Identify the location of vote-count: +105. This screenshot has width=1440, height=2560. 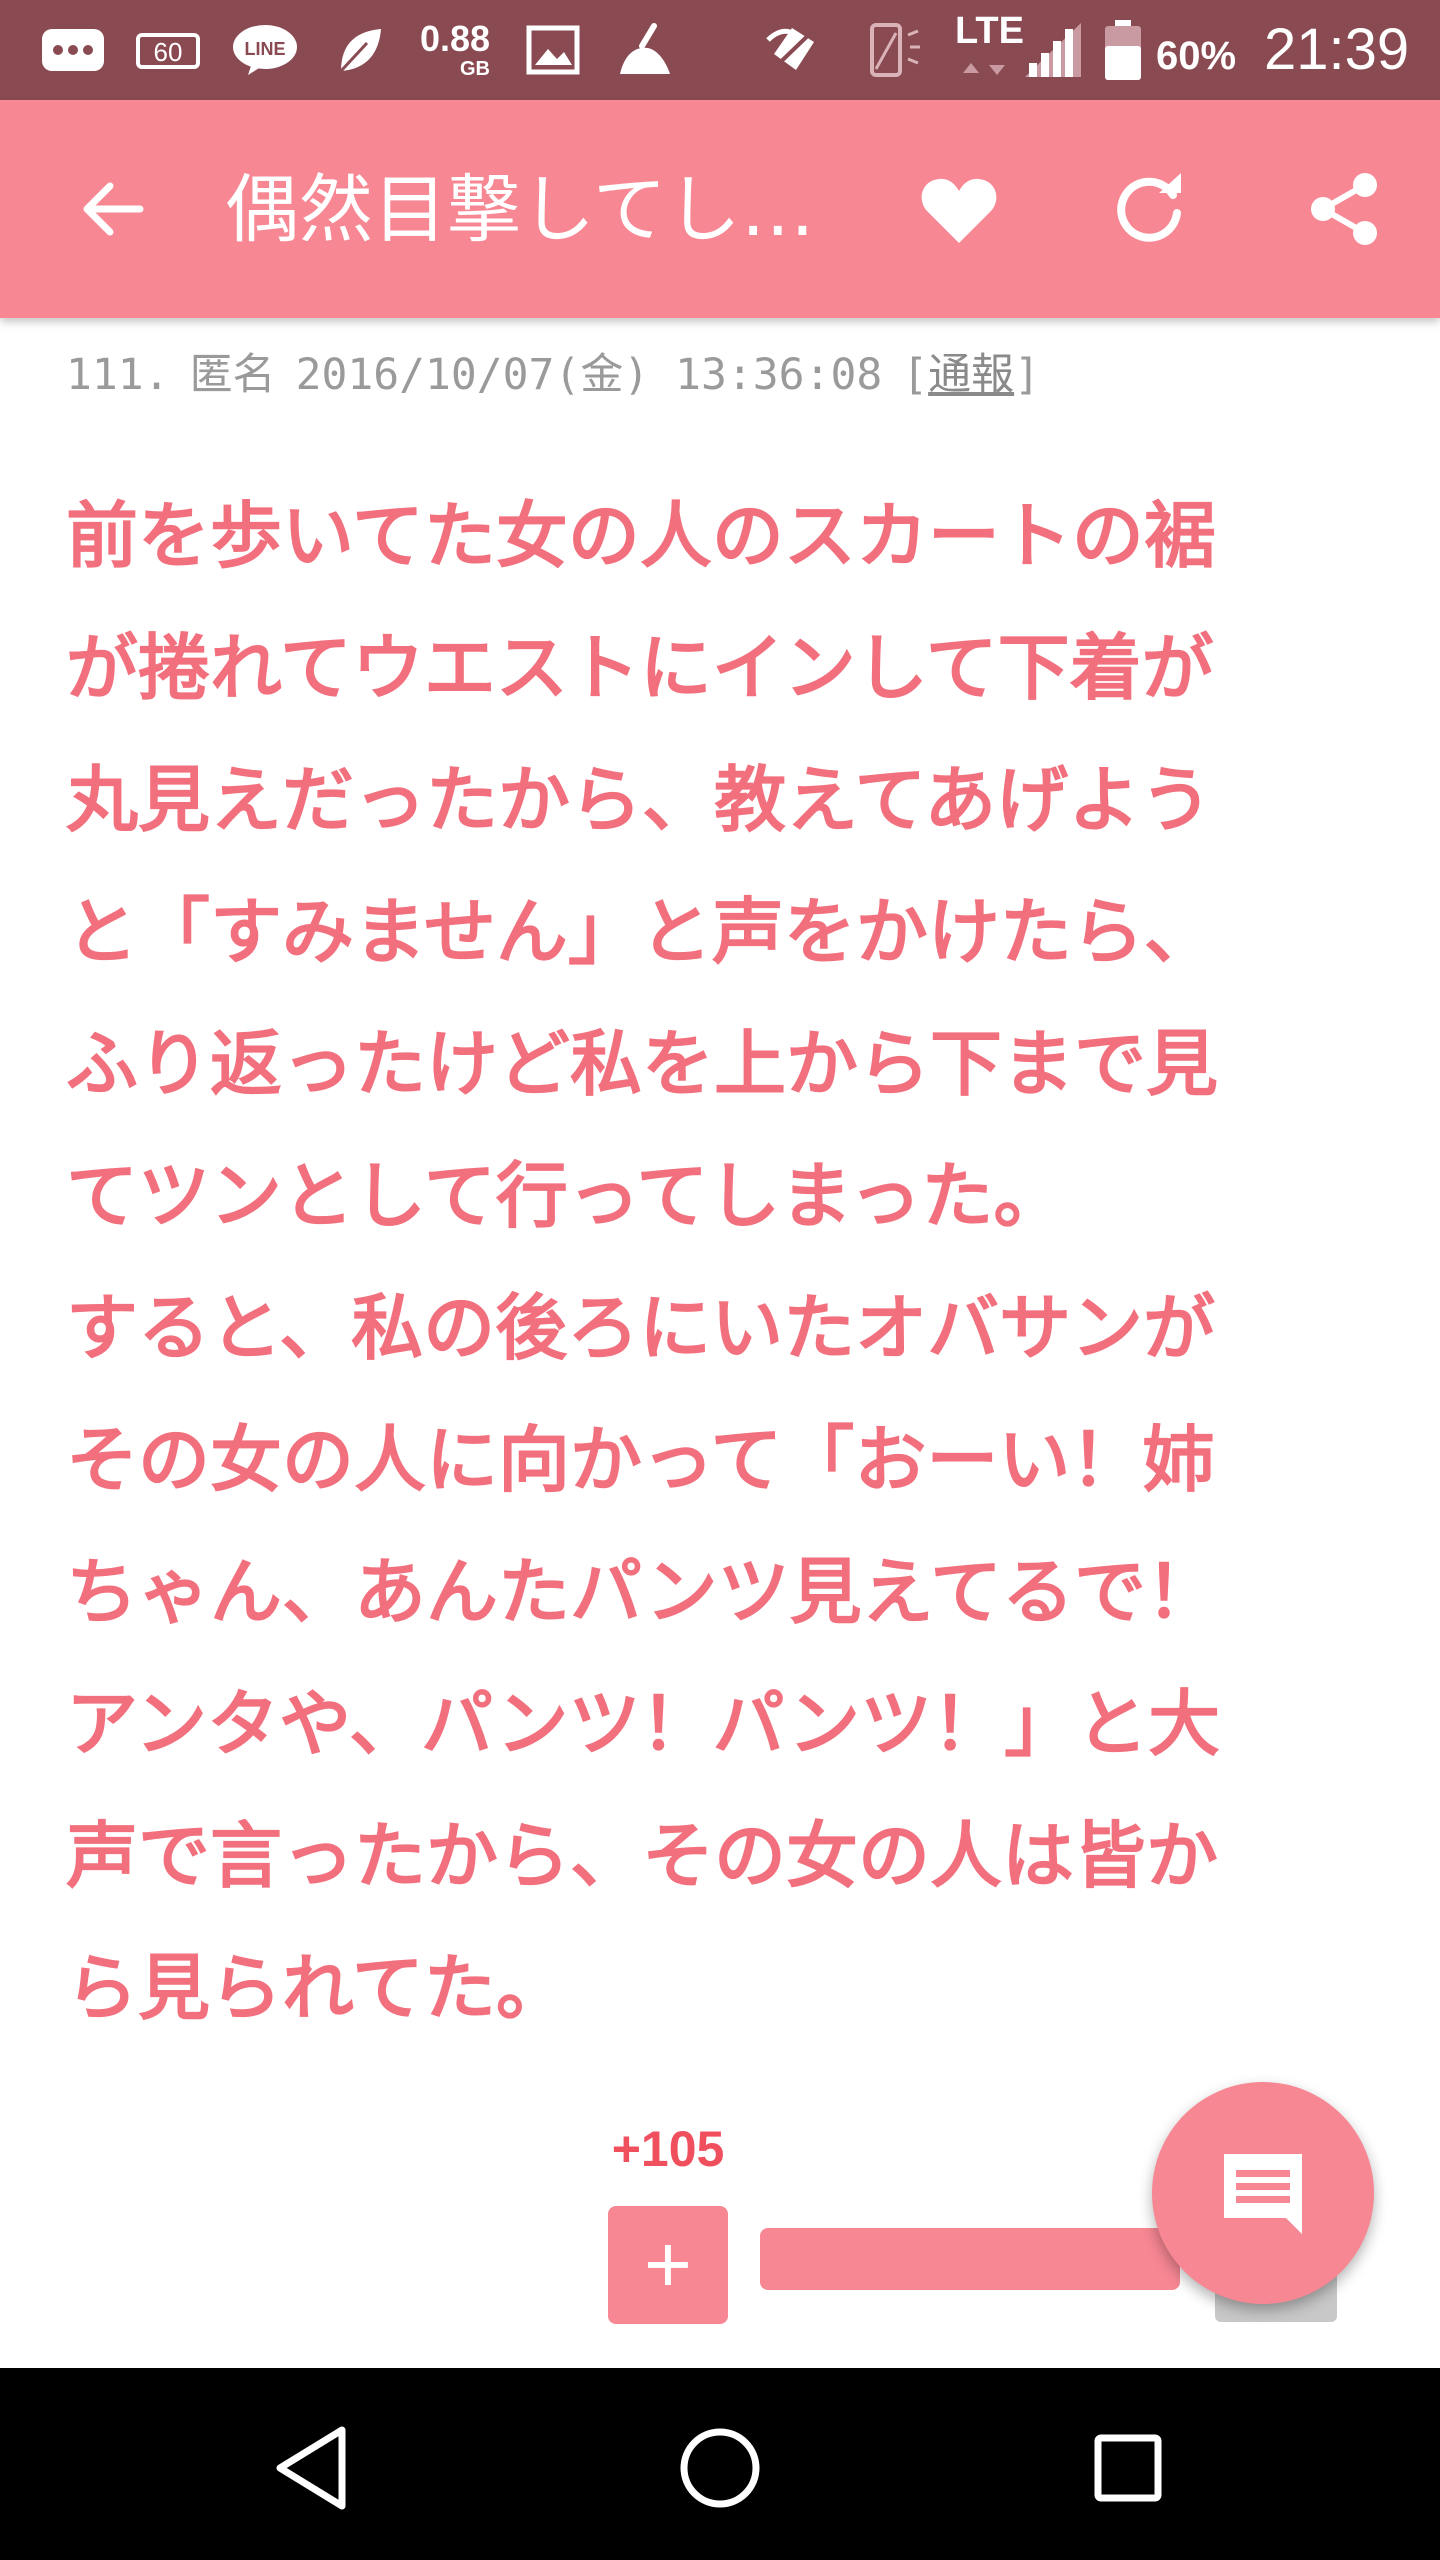
(668, 2149).